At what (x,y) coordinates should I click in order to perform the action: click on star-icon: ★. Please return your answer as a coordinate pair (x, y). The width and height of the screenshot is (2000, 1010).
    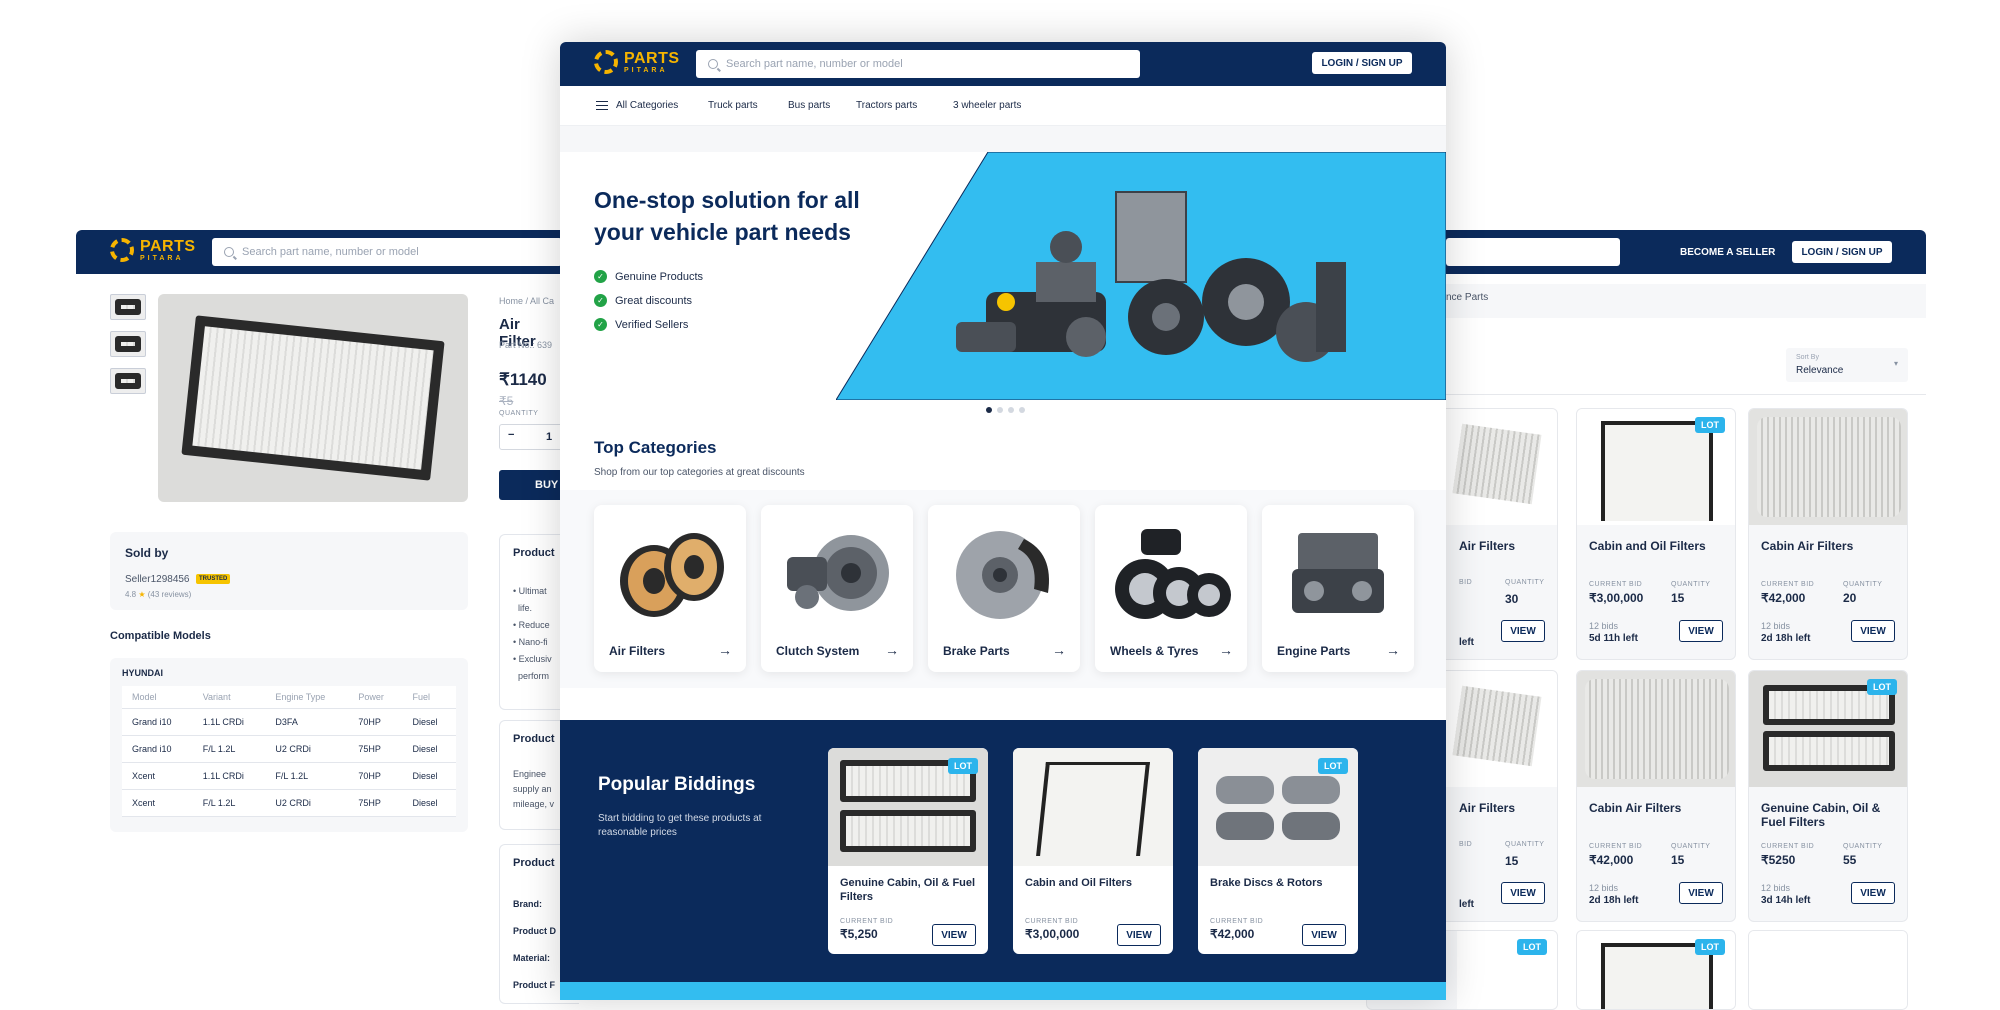
    Looking at the image, I should click on (142, 594).